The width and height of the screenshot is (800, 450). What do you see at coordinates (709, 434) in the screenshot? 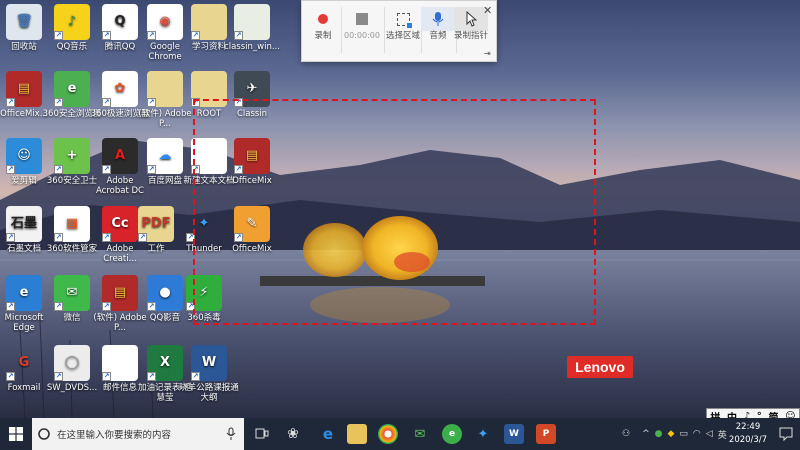
I see `volume-icon: ◁` at bounding box center [709, 434].